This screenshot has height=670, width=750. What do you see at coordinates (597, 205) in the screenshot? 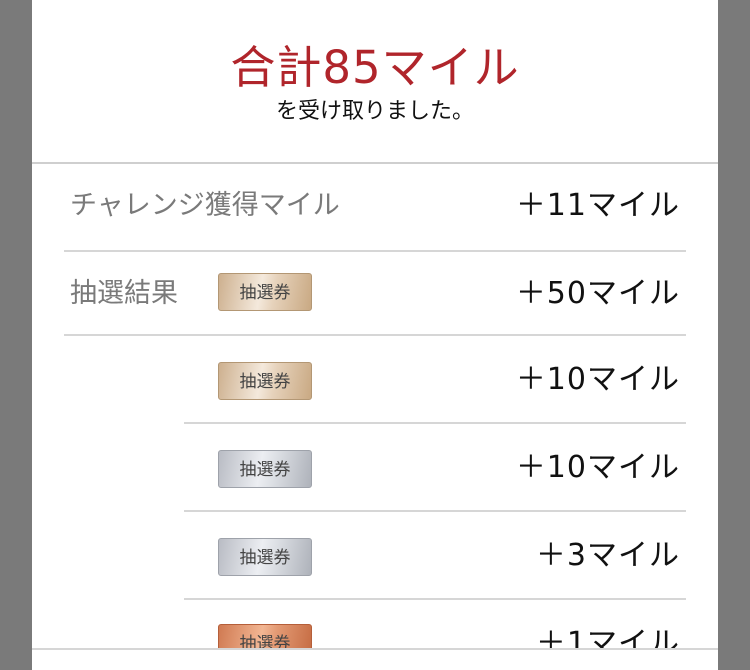
I see `challenge-miles-value: ＋11マイル` at bounding box center [597, 205].